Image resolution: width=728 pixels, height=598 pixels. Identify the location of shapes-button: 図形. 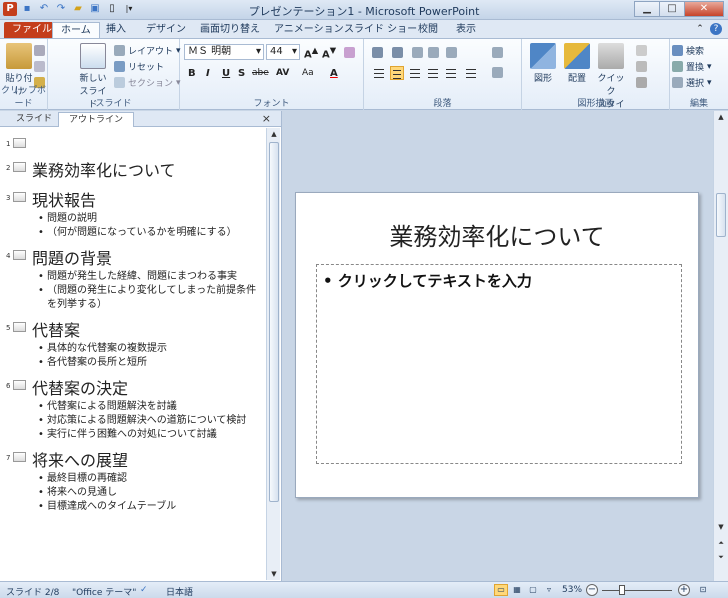
(543, 63).